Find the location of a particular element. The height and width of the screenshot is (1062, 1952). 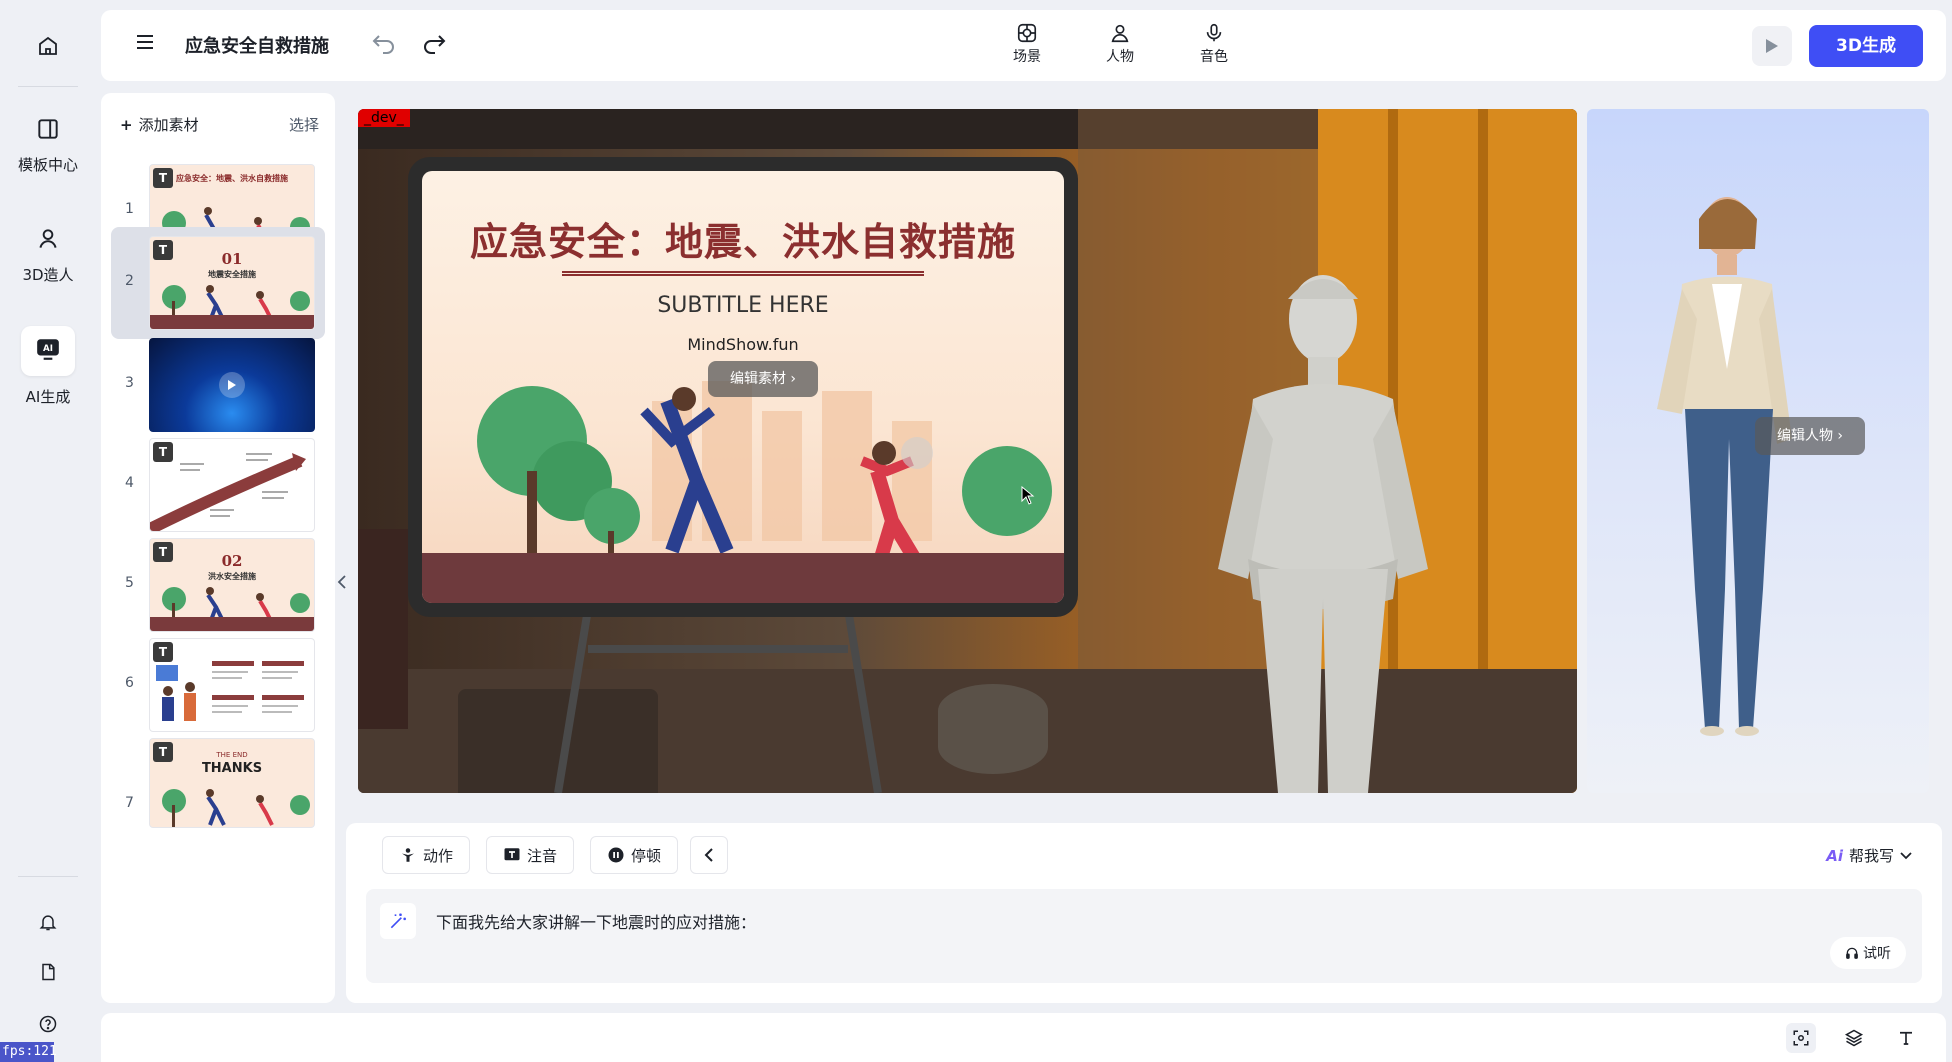

magic-wand-icon is located at coordinates (398, 921).